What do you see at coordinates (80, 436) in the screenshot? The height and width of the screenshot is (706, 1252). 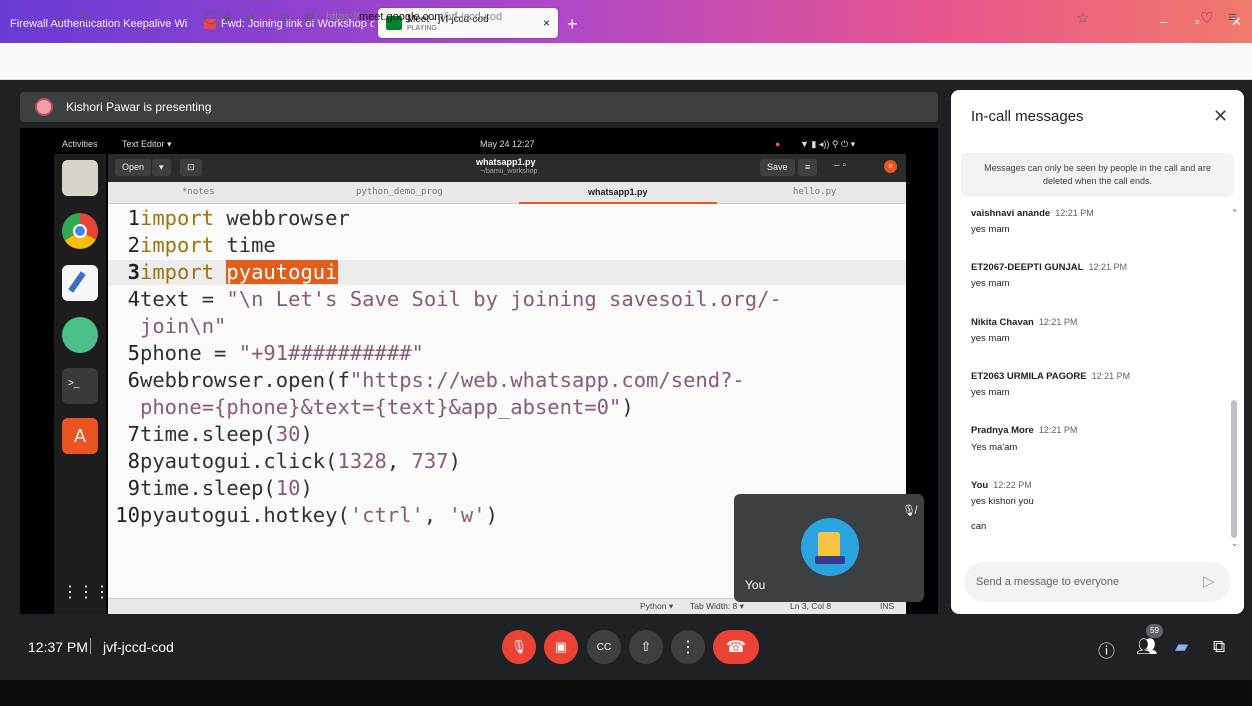 I see `software-center-icon: A` at bounding box center [80, 436].